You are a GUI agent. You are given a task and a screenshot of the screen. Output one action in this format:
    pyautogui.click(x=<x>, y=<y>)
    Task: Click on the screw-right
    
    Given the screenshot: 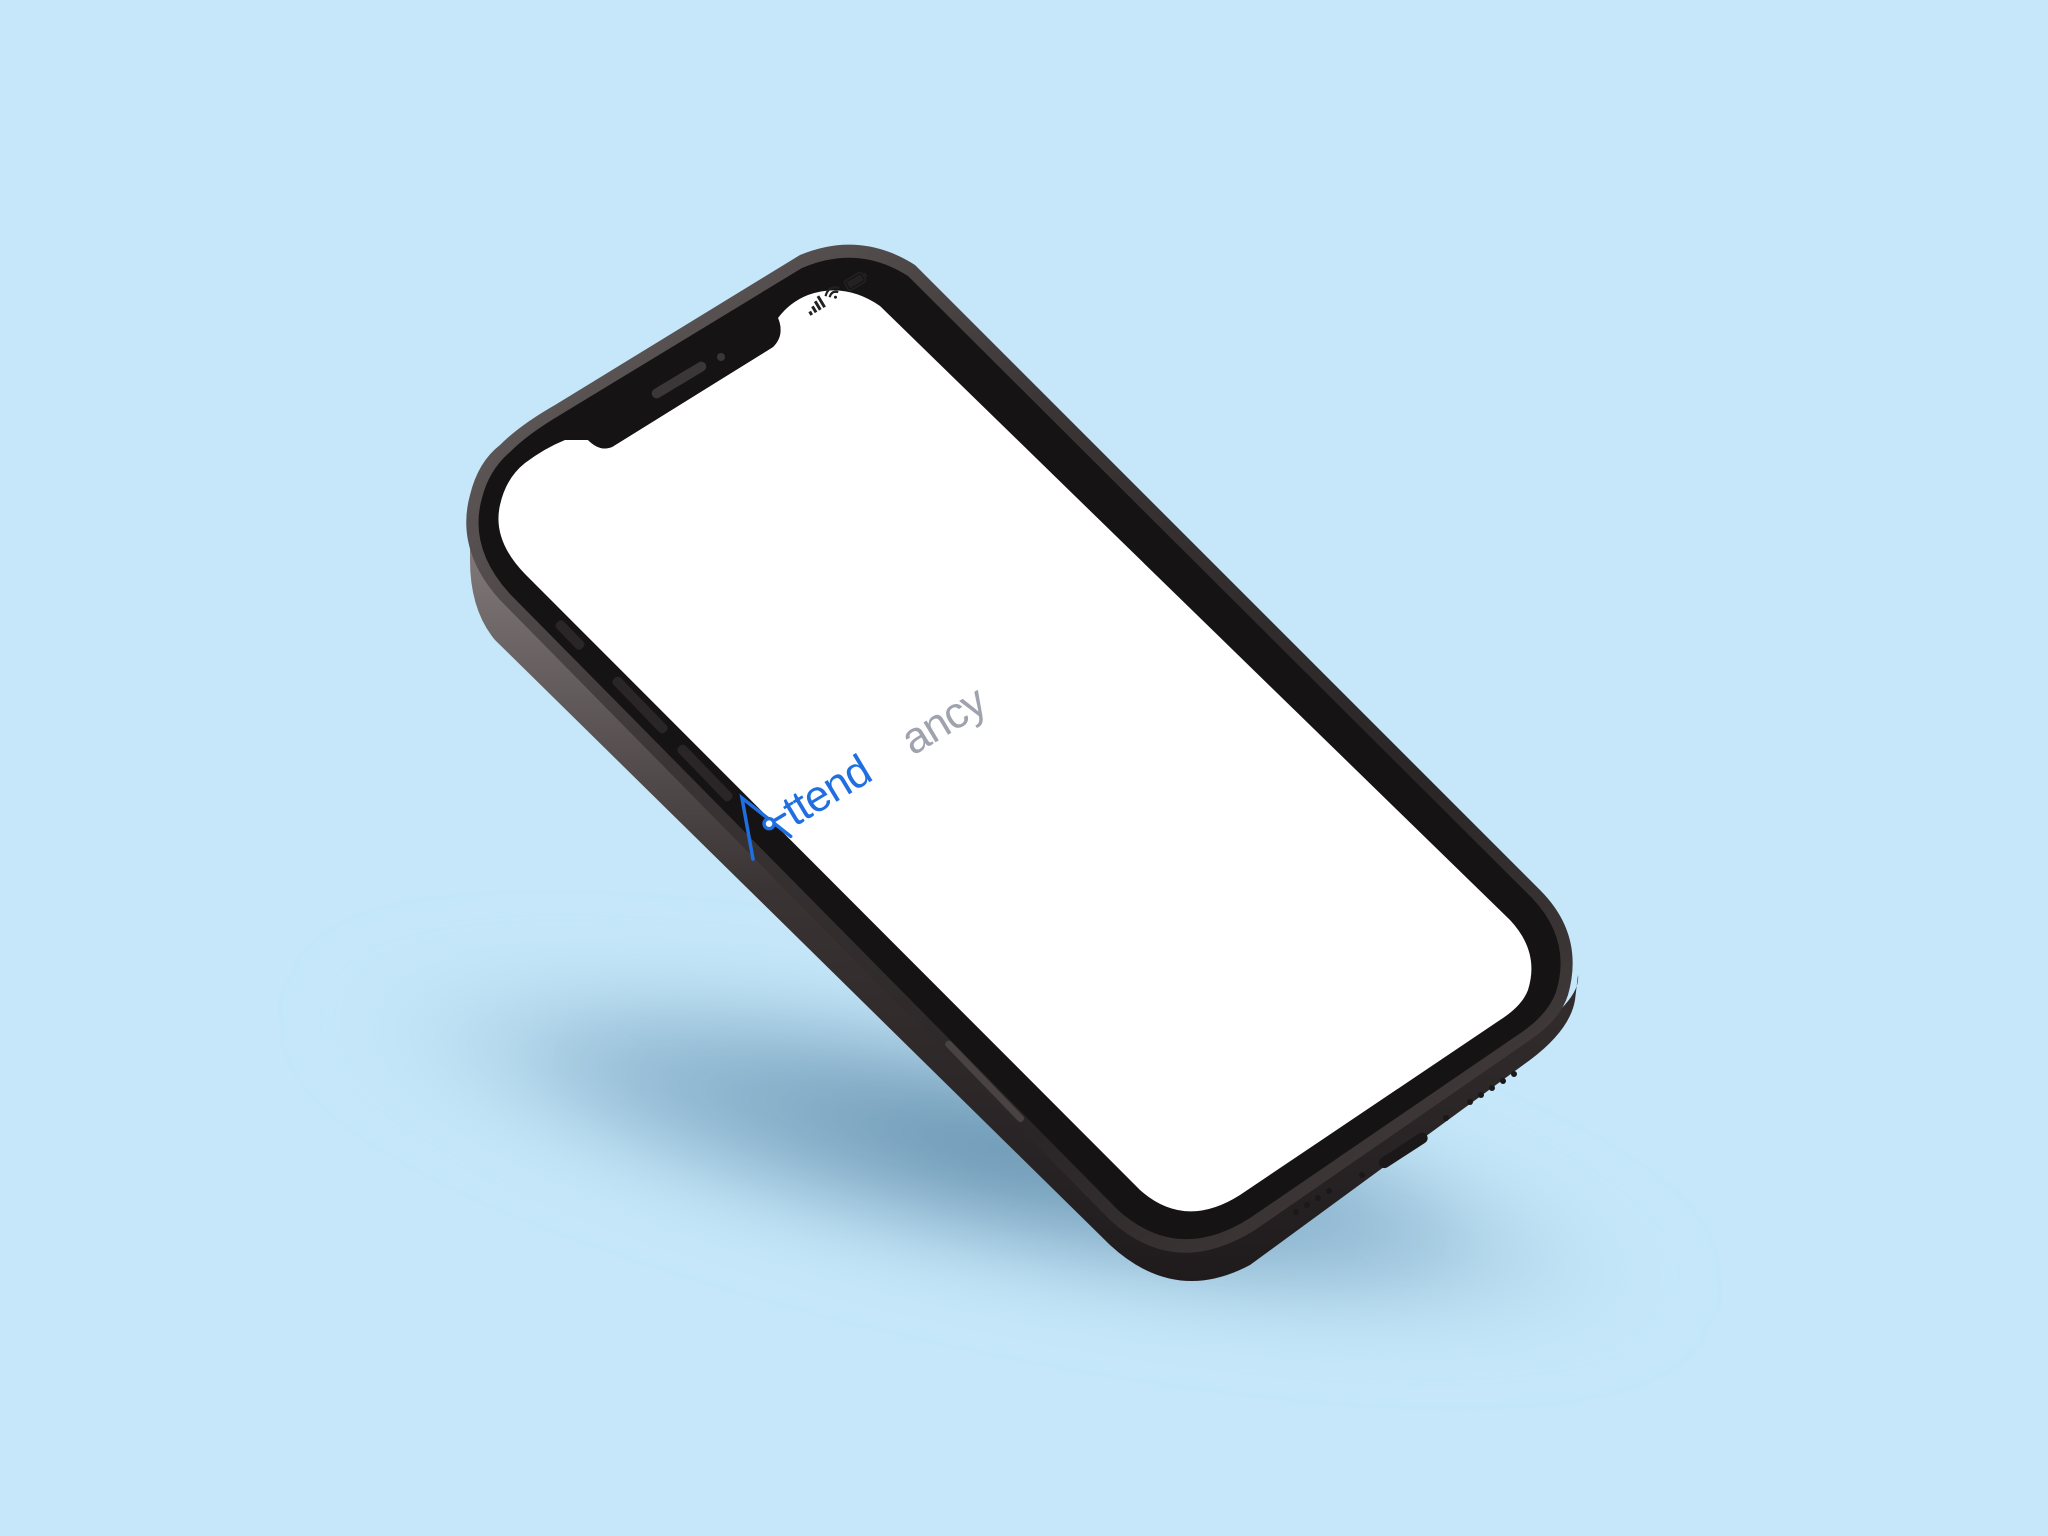 What is the action you would take?
    pyautogui.click(x=1446, y=1118)
    